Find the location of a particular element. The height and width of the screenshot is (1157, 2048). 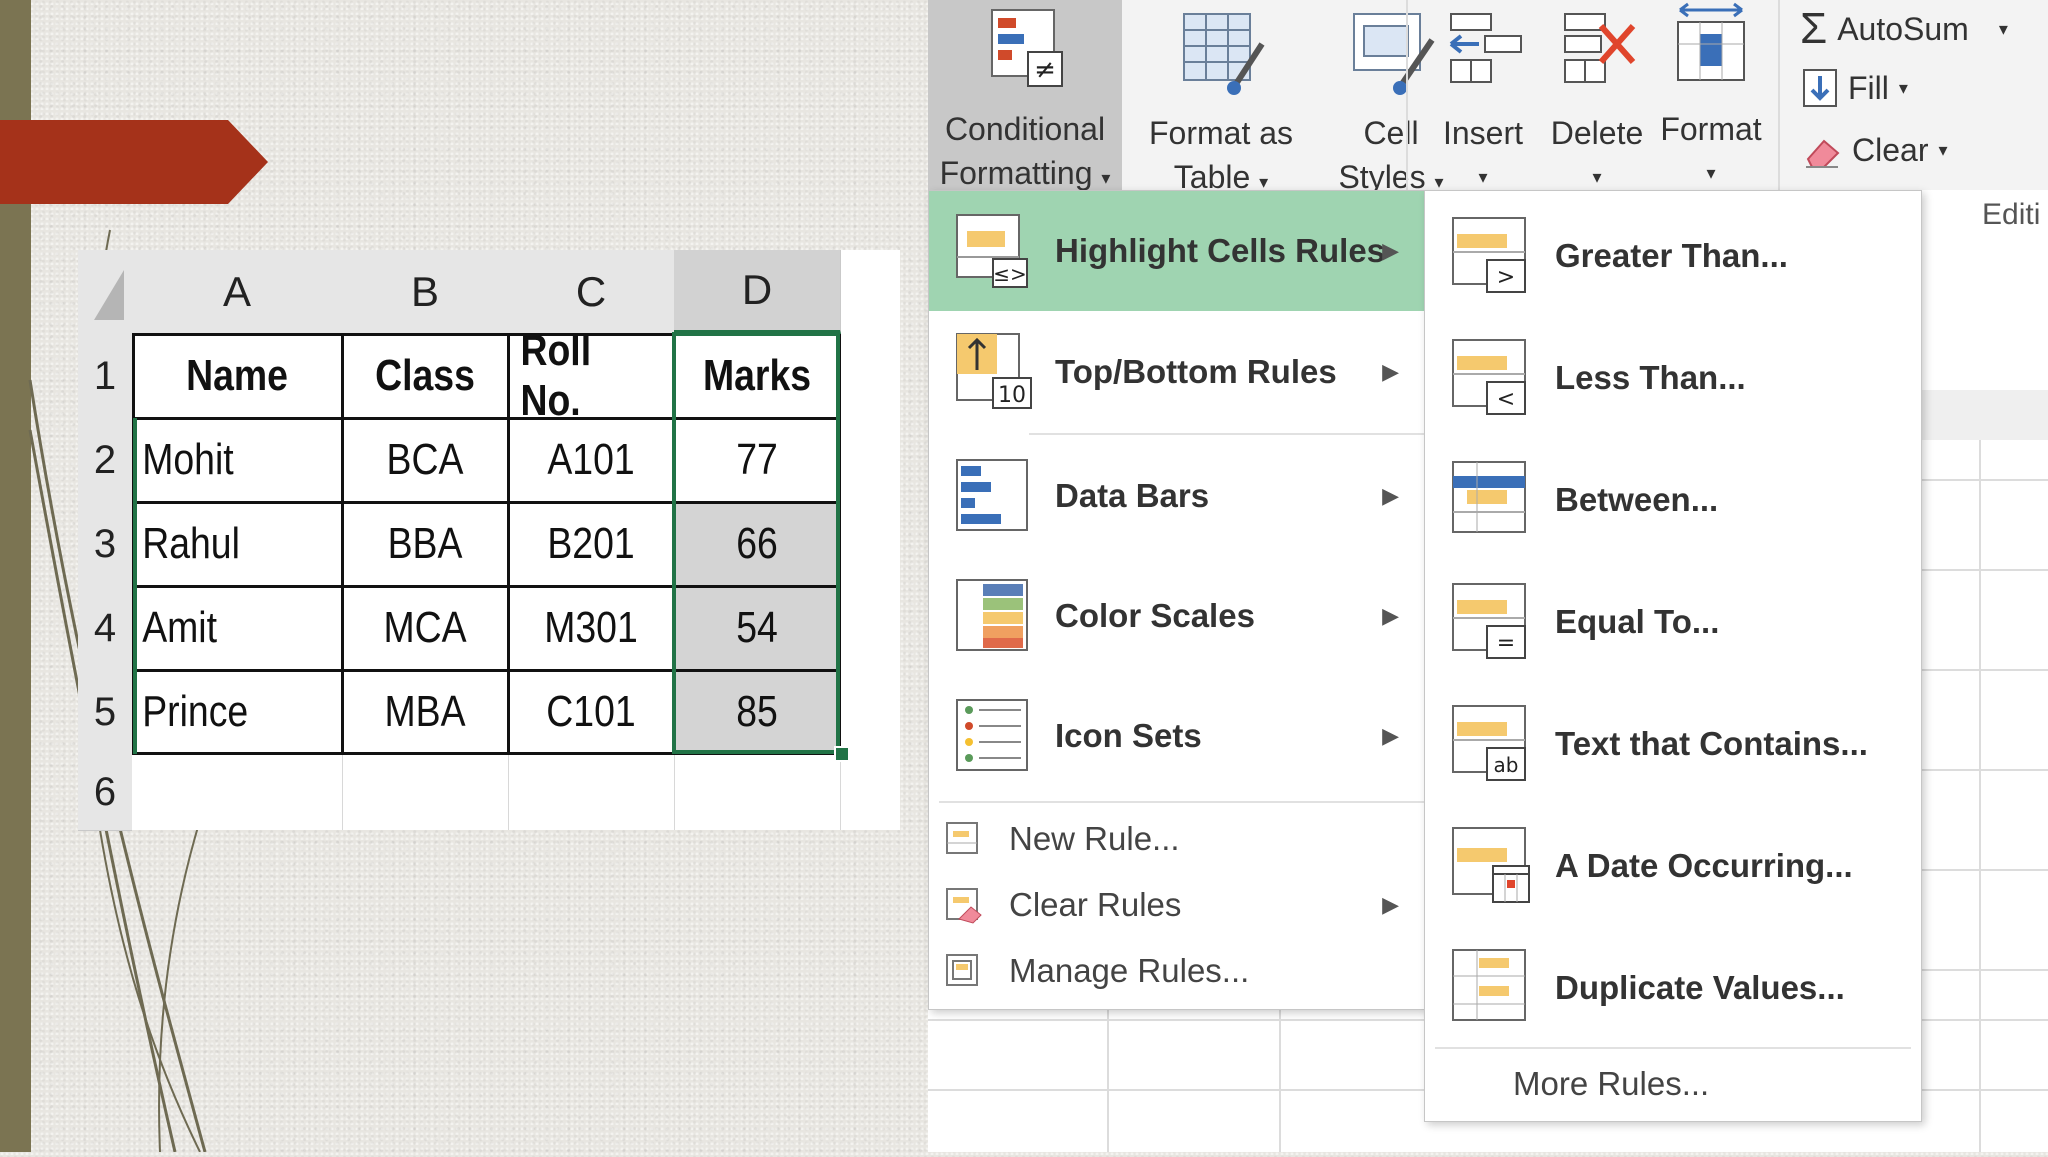

column-header-d: D is located at coordinates (757, 292).